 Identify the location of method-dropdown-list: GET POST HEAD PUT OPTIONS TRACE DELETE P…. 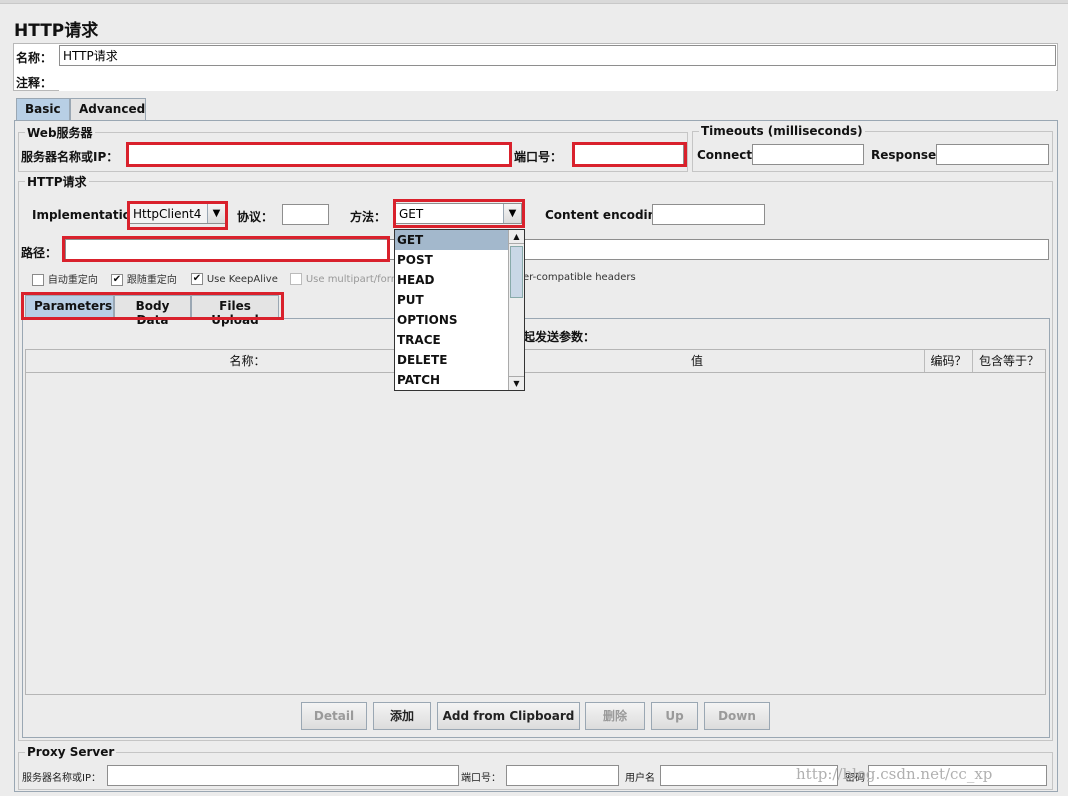
(459, 310).